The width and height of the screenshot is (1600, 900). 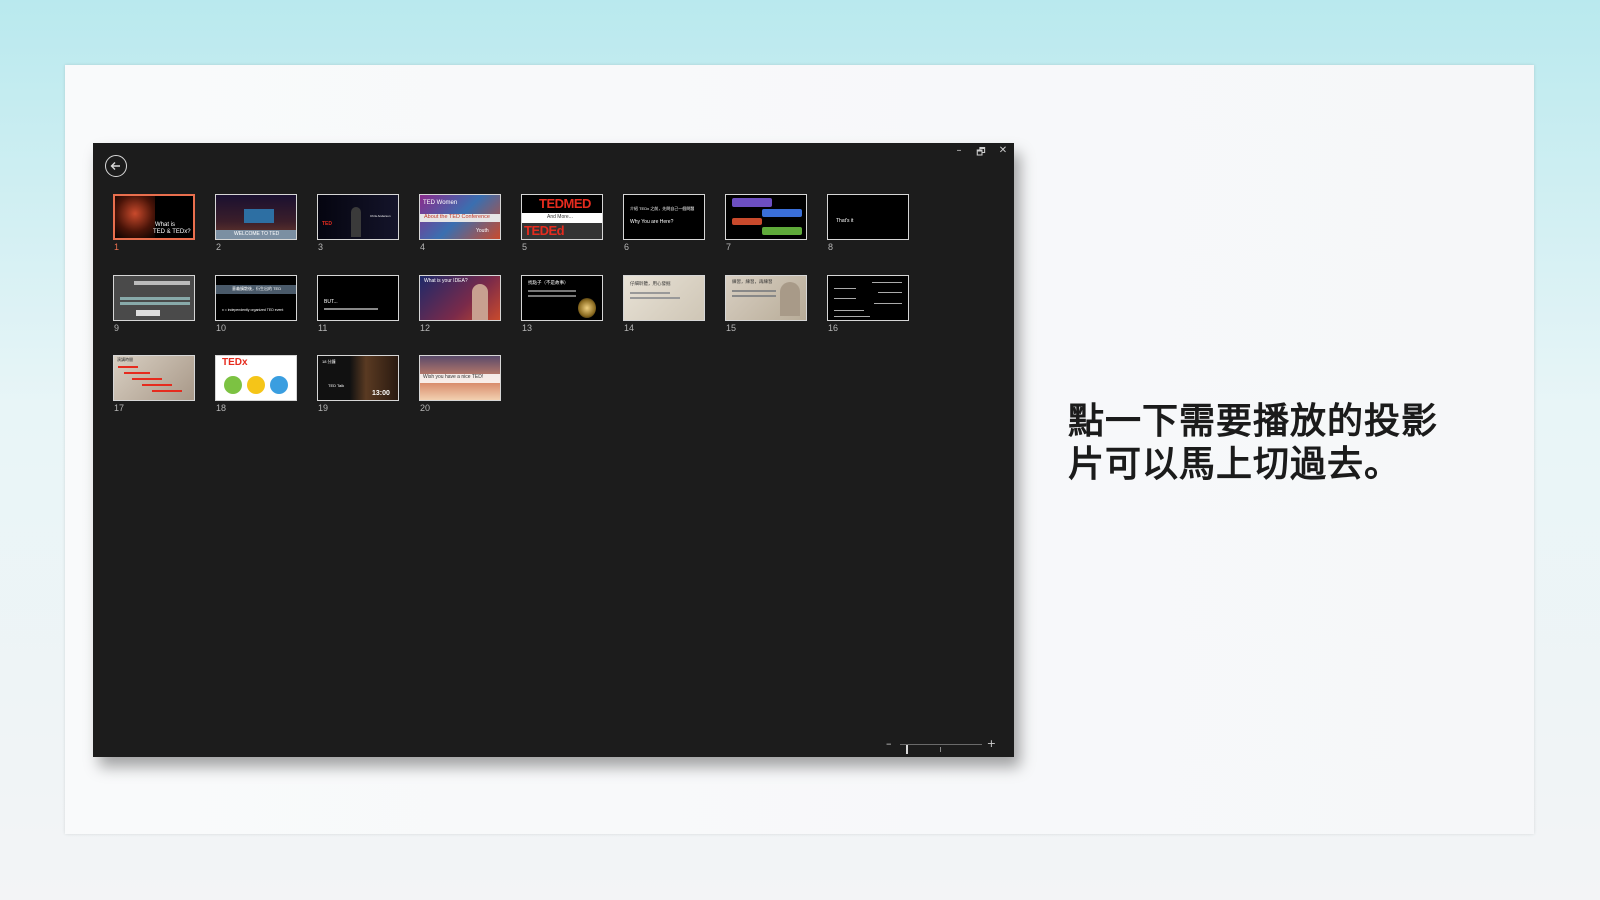 What do you see at coordinates (565, 203) in the screenshot?
I see `slide-text: TEDMED` at bounding box center [565, 203].